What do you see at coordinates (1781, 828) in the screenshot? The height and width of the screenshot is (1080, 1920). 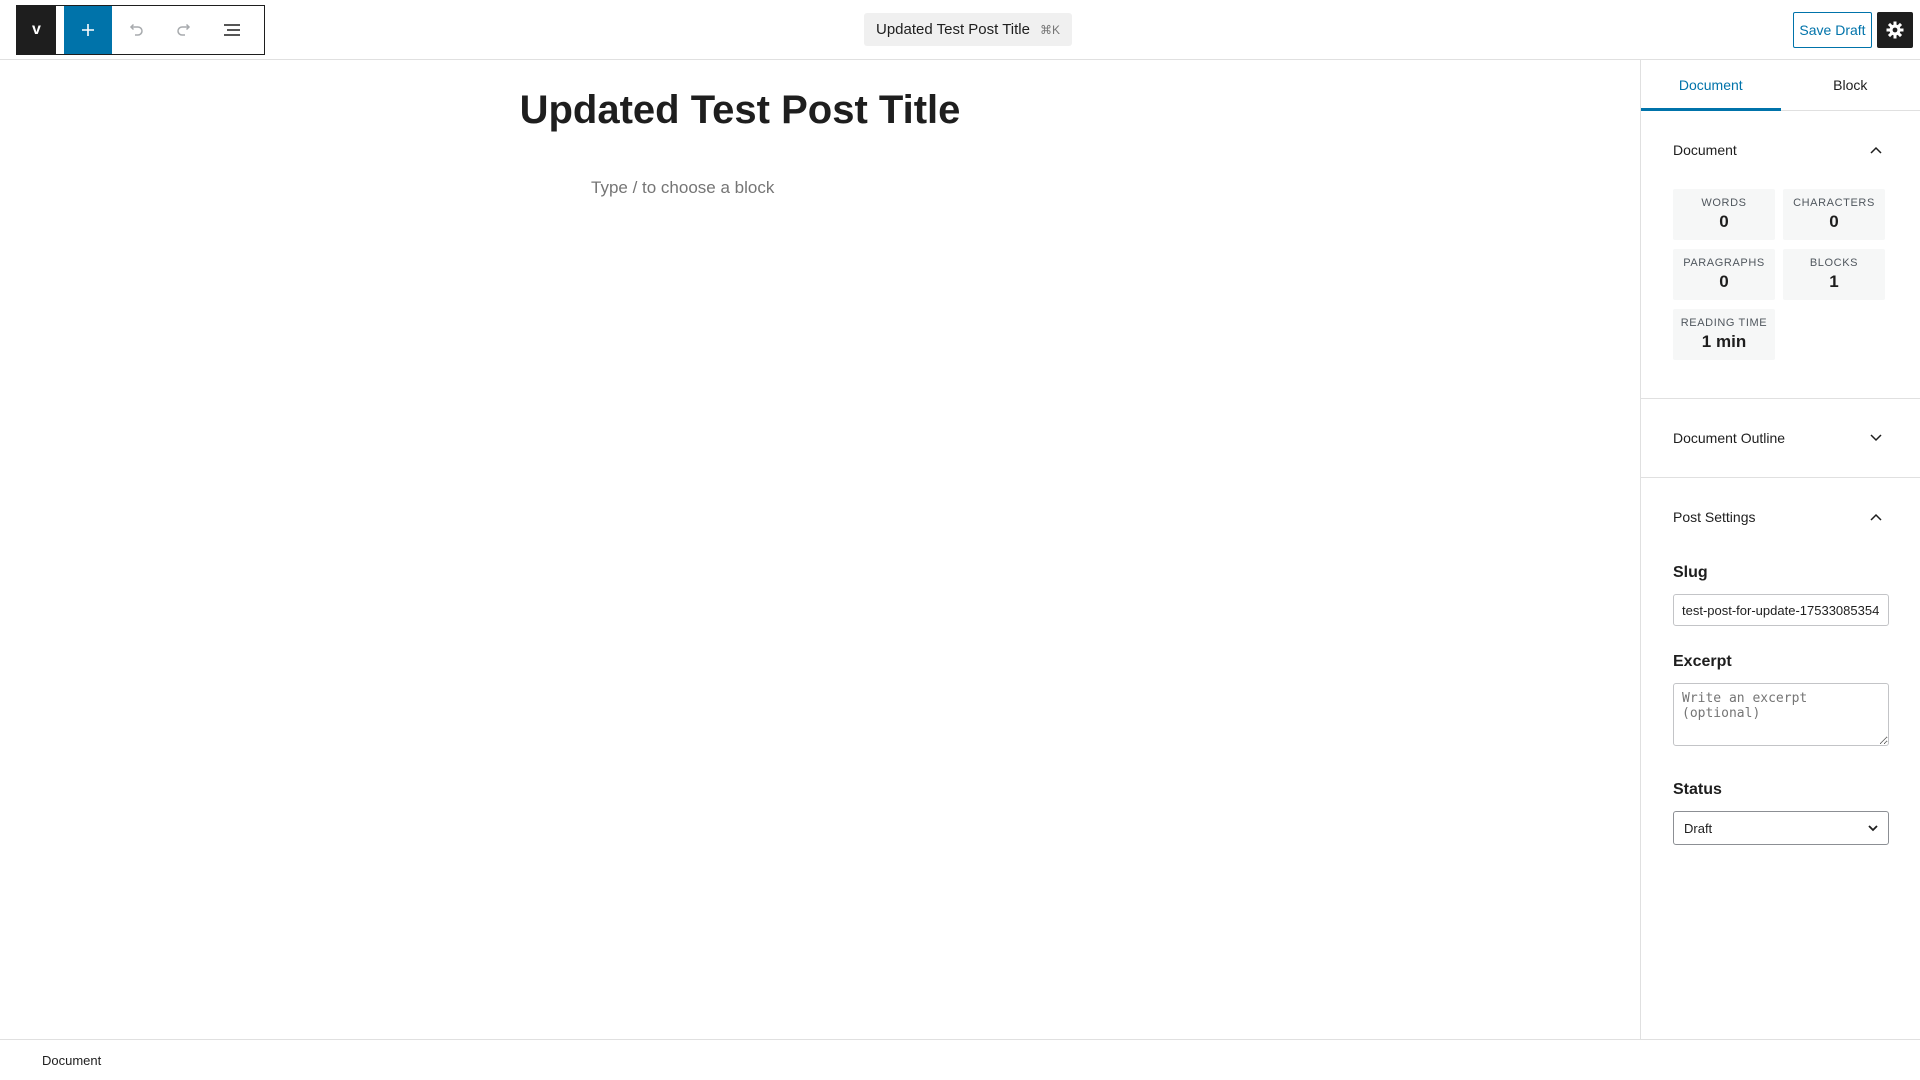 I see `status-select: Draft` at bounding box center [1781, 828].